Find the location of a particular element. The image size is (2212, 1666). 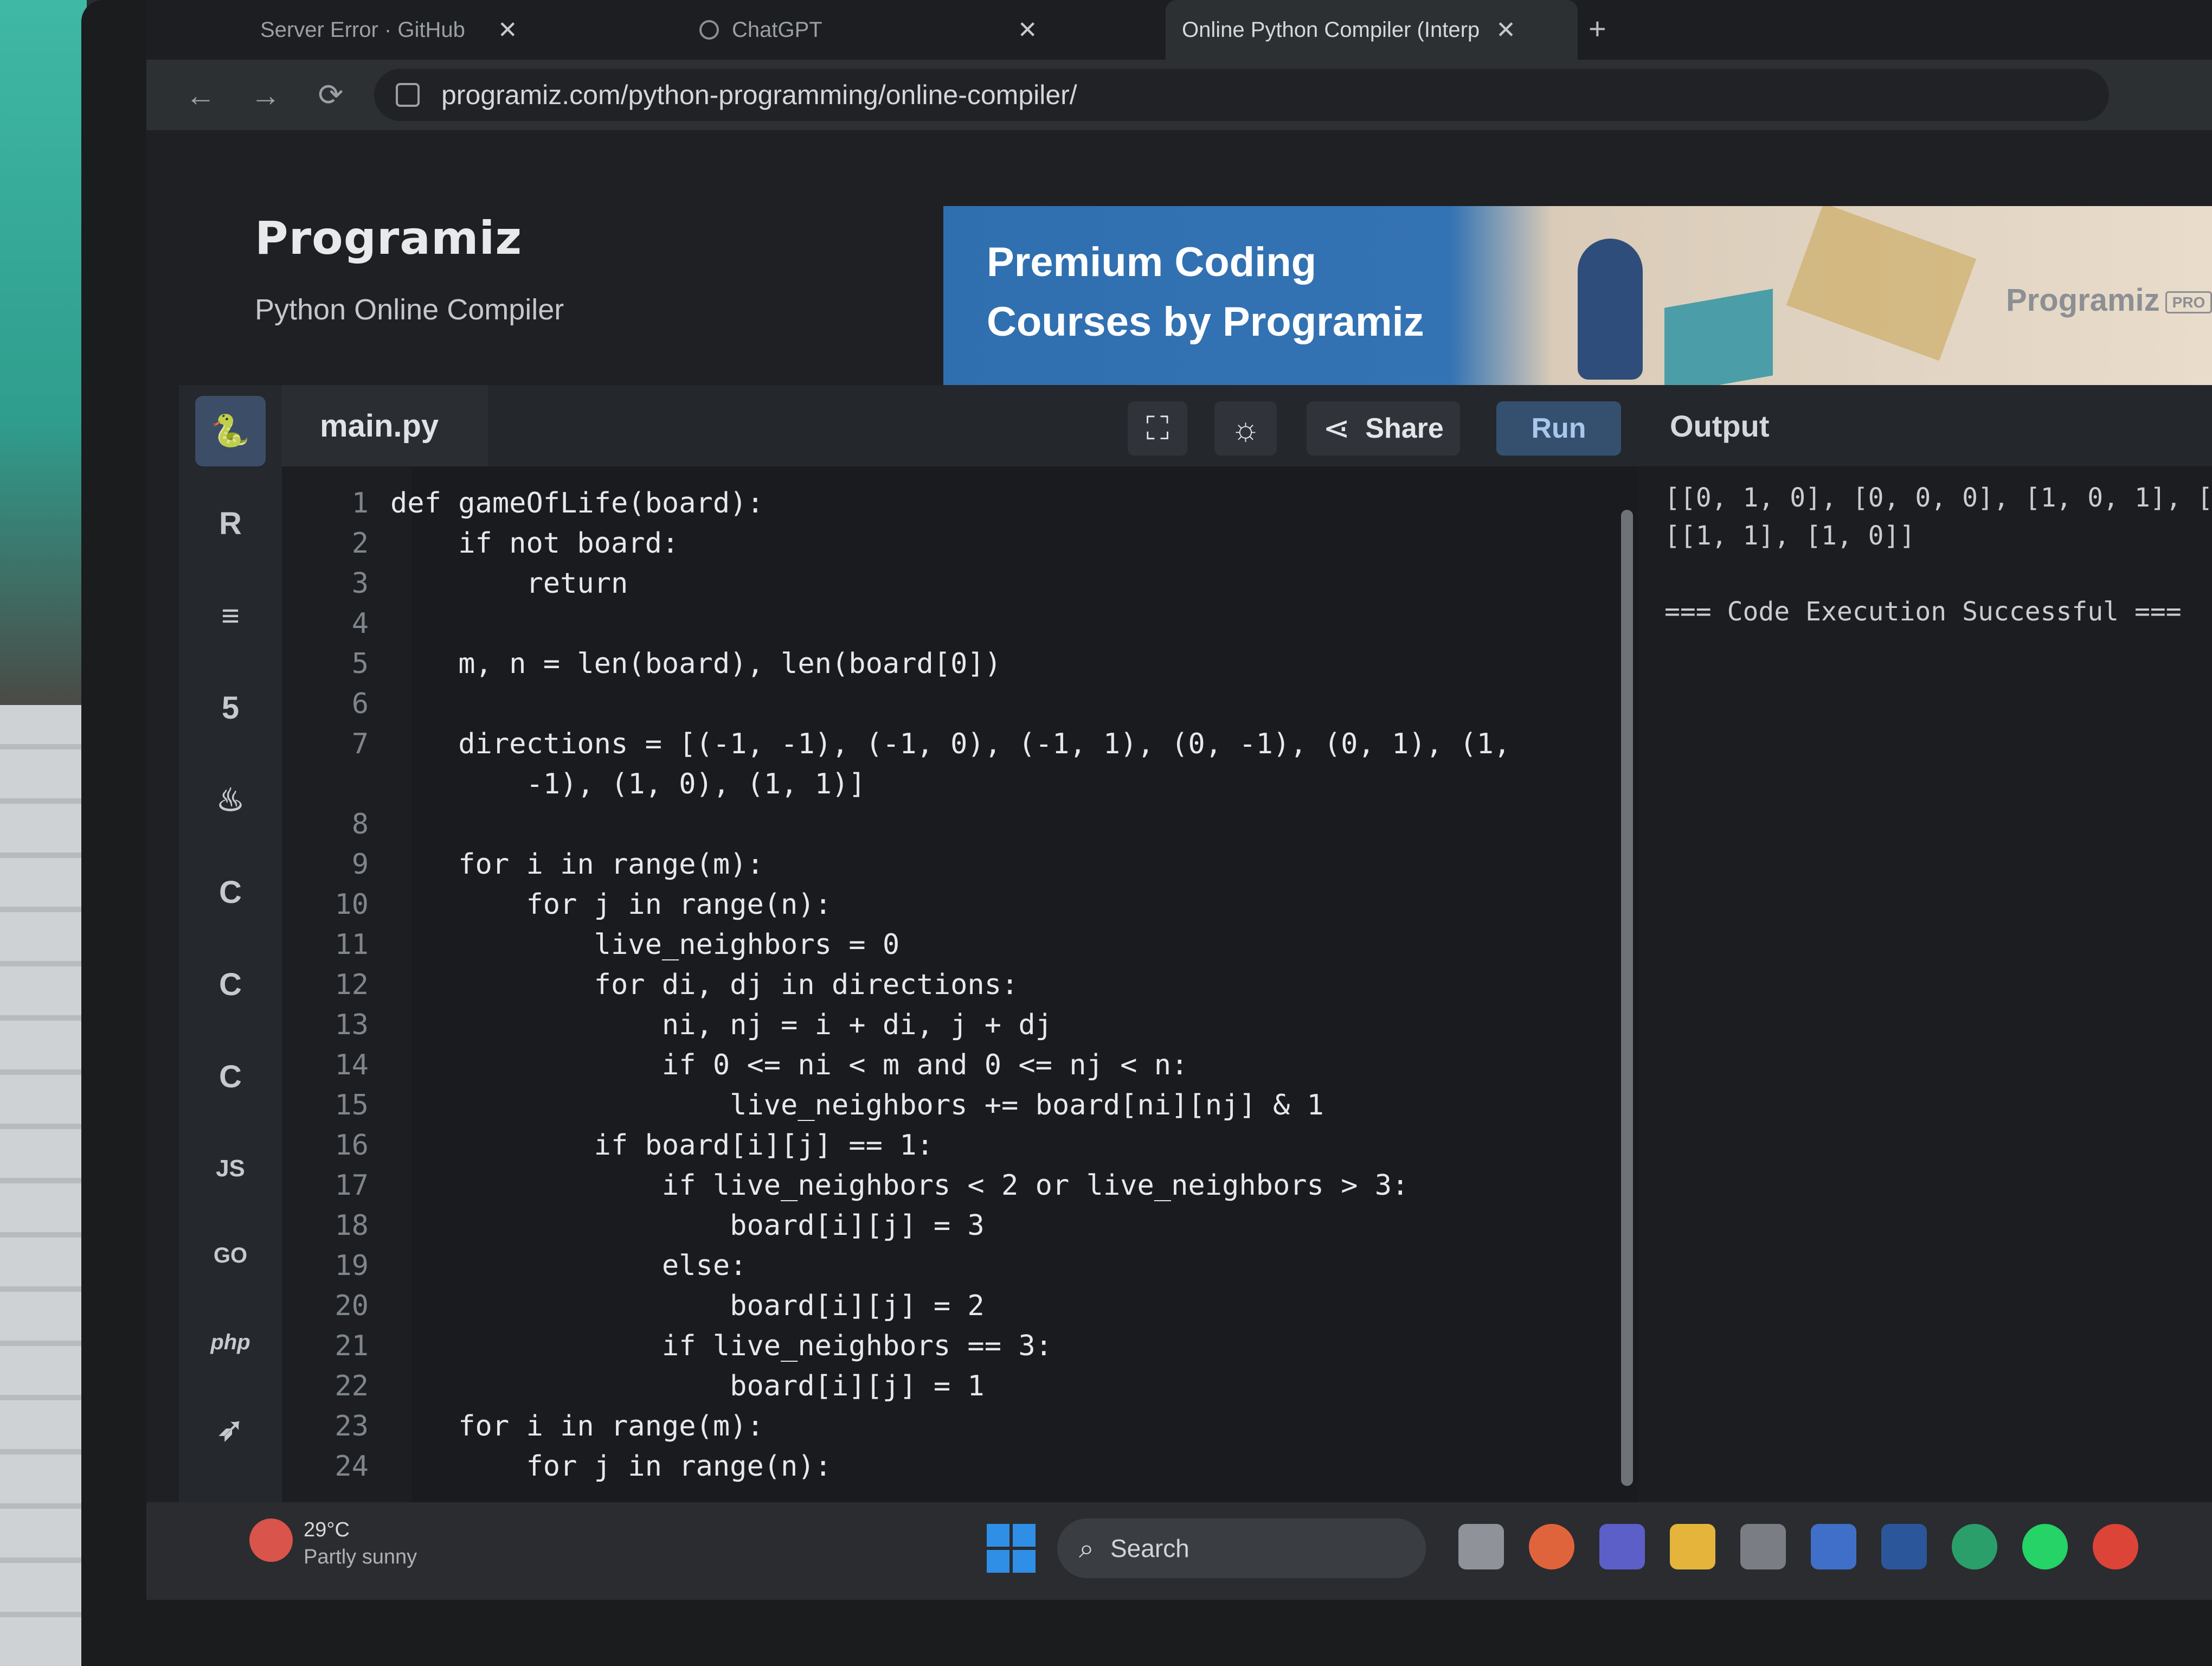

line-number: 13 is located at coordinates (352, 1025).